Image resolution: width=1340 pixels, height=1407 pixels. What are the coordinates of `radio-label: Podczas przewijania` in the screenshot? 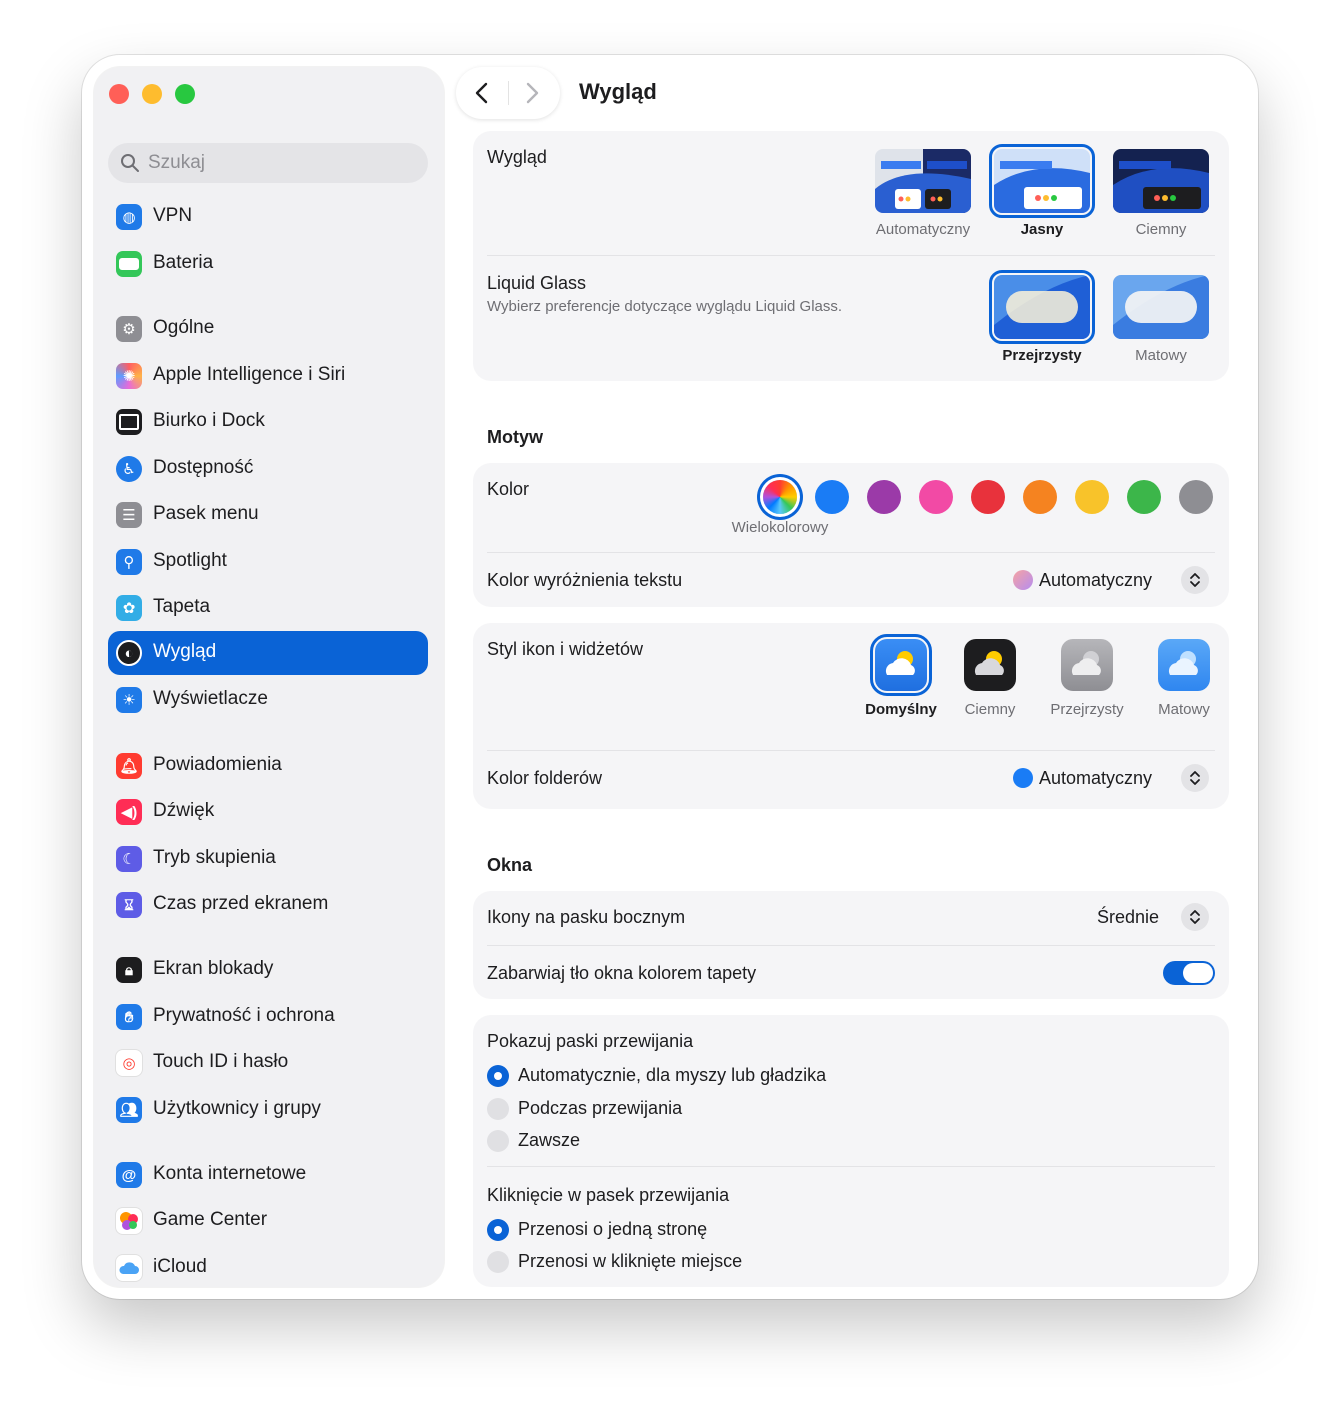 It's located at (600, 1108).